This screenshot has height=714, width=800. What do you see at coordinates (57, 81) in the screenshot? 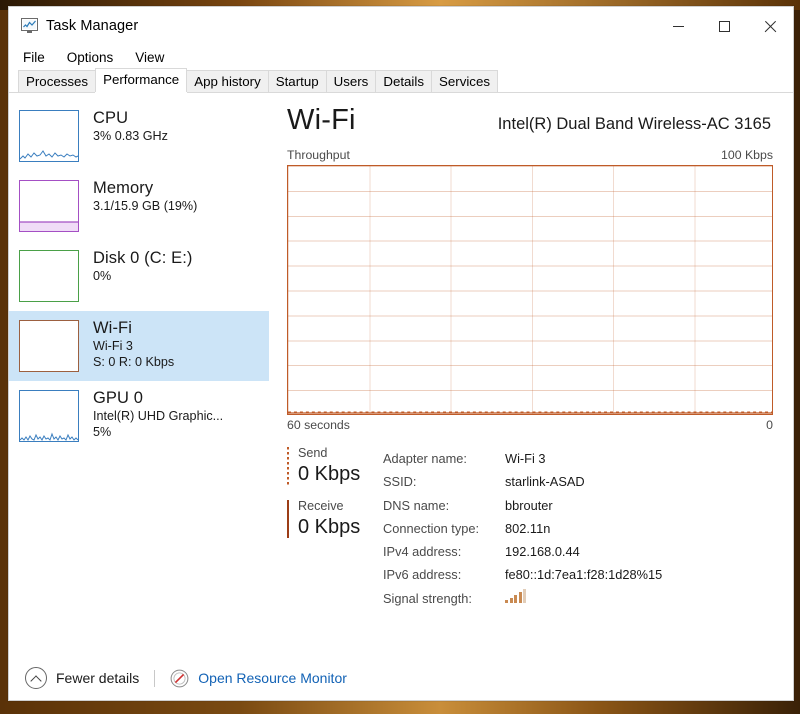
I see `tab-processes: Processes` at bounding box center [57, 81].